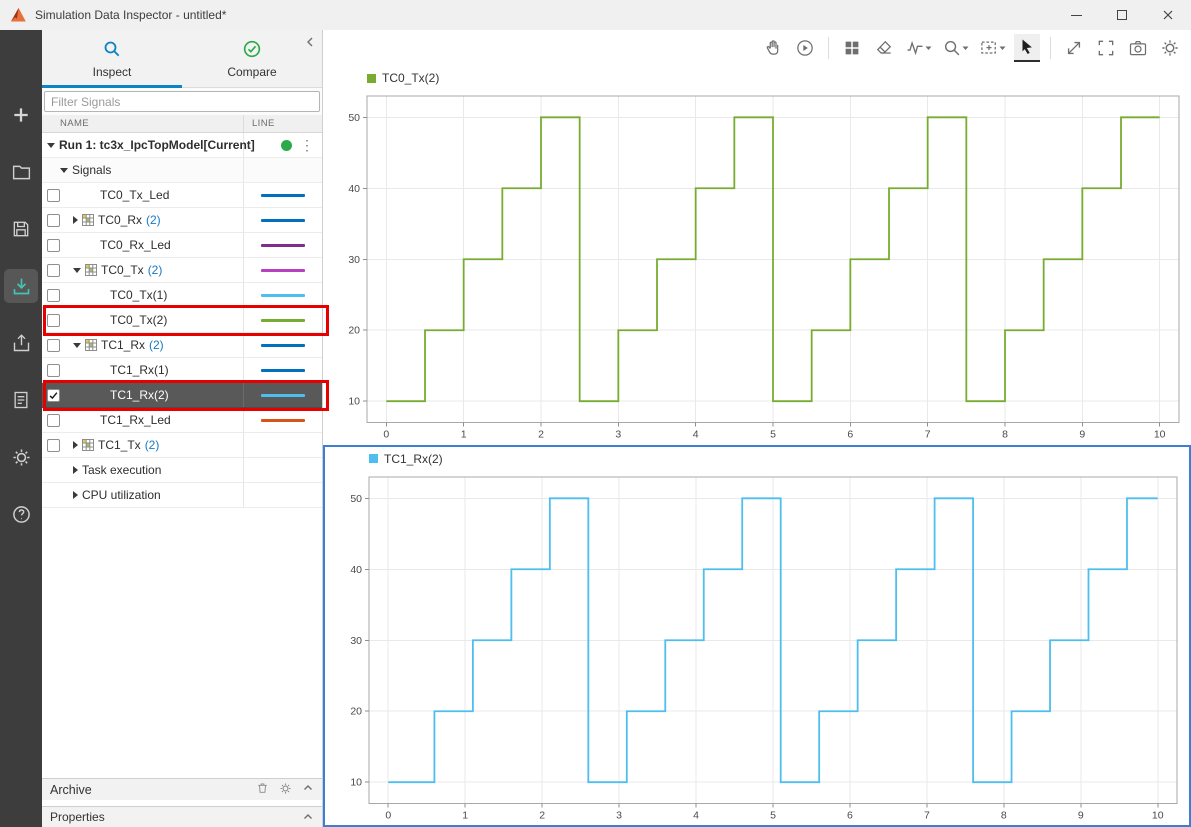 This screenshot has width=1191, height=827. What do you see at coordinates (53, 445) in the screenshot?
I see `checkbox-tc1-tx` at bounding box center [53, 445].